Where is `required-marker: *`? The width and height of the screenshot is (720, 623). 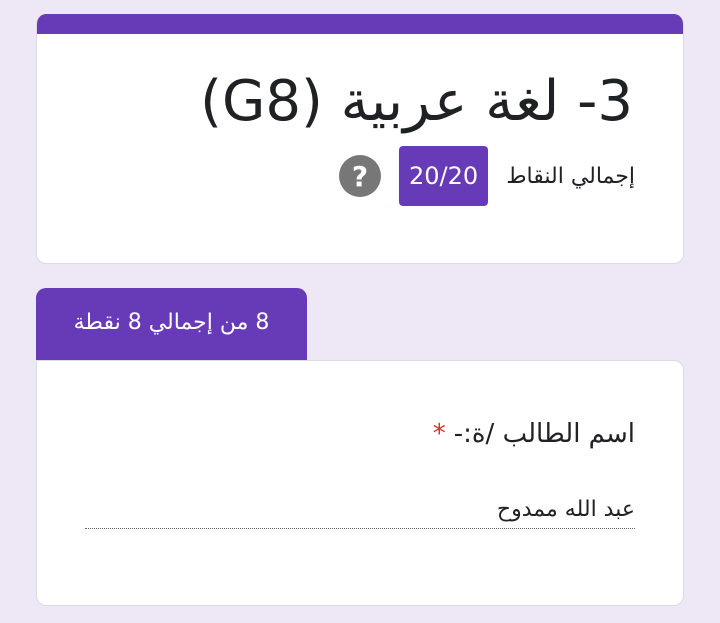 required-marker: * is located at coordinates (439, 434).